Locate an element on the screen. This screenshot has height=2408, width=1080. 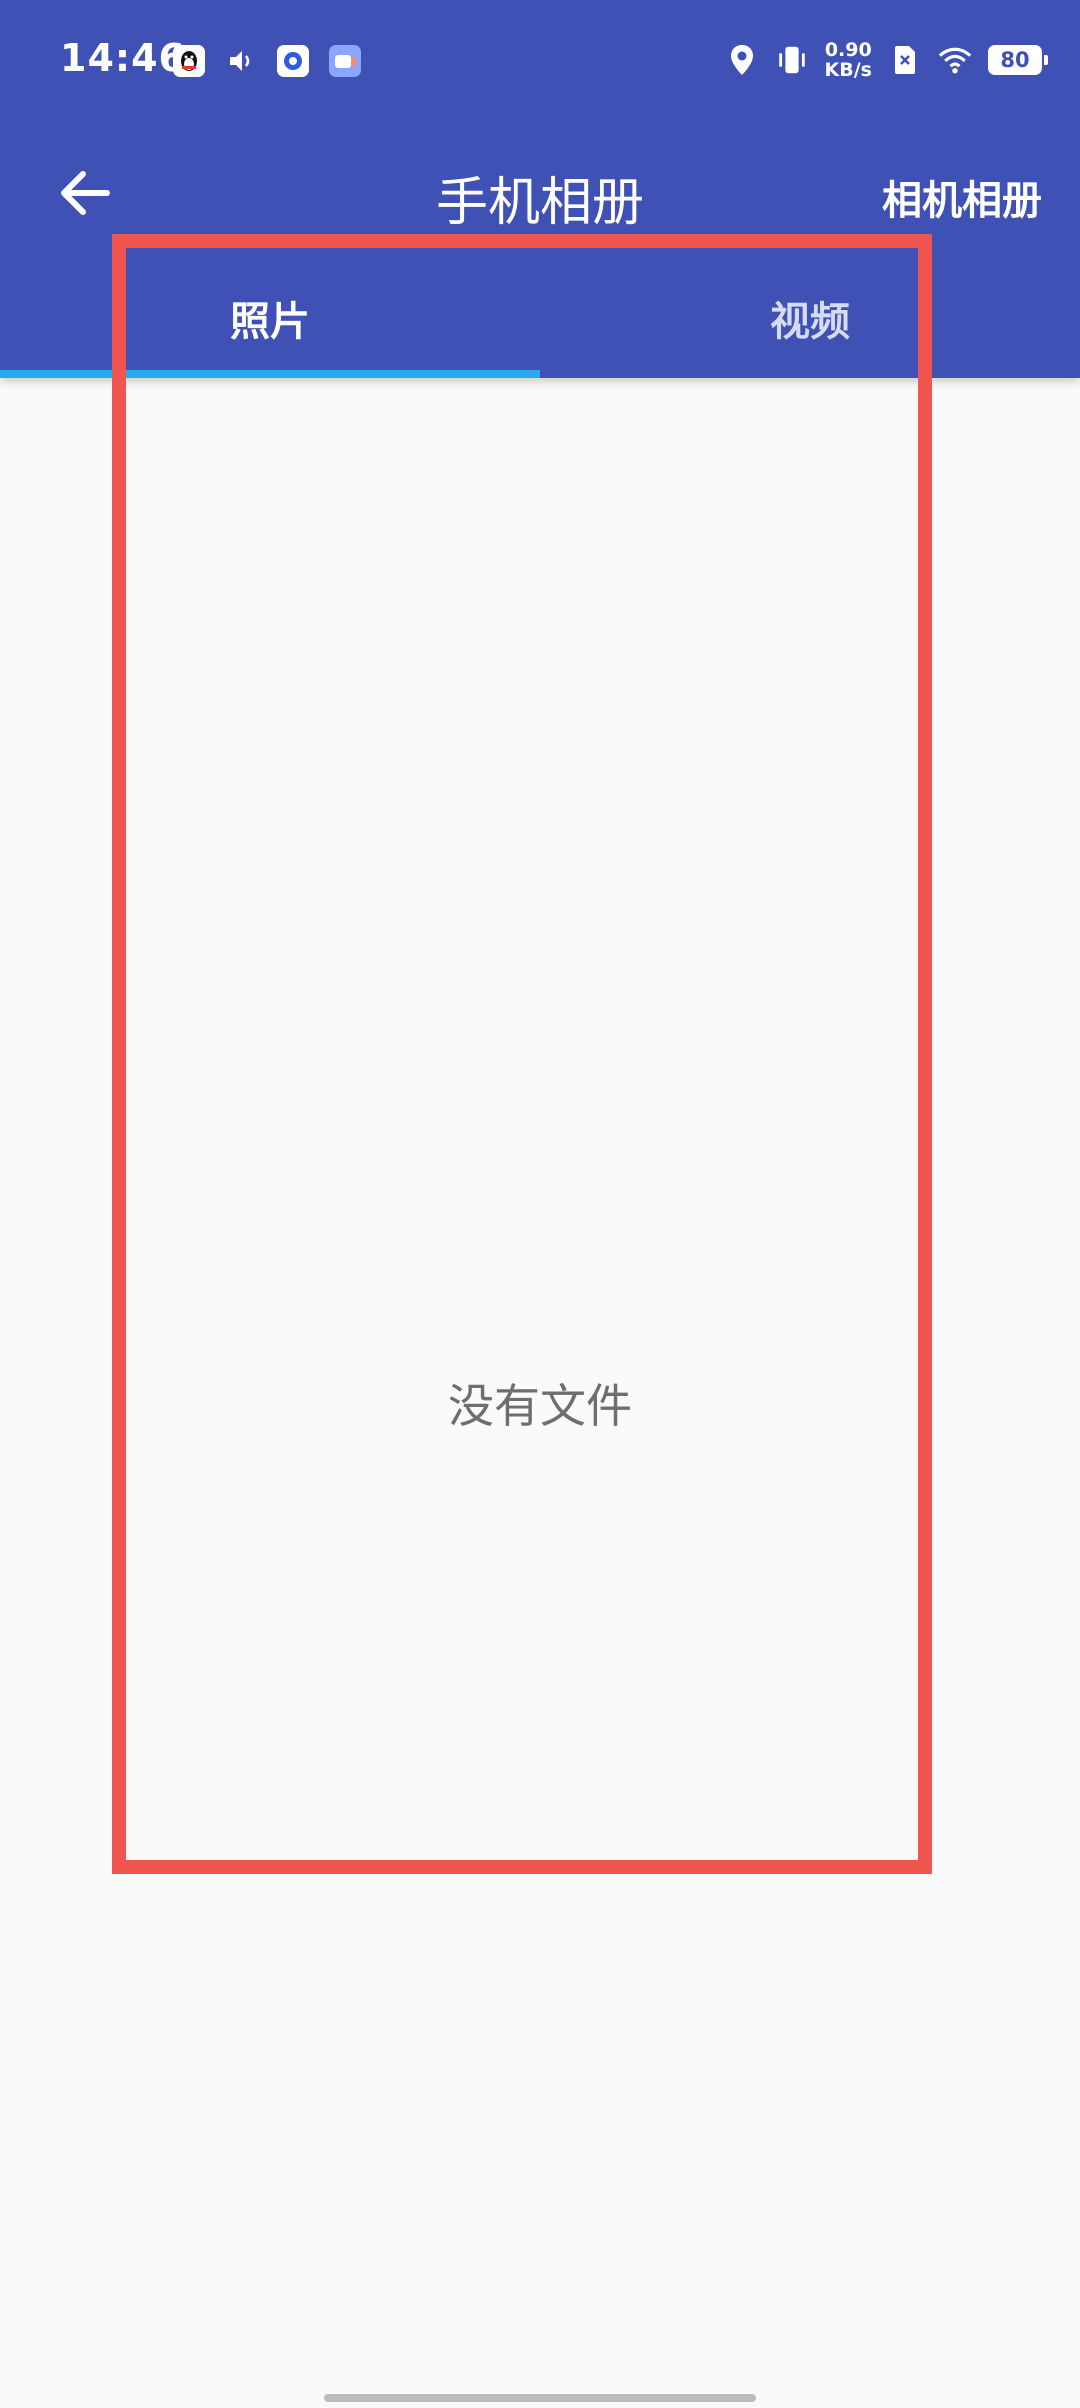
toolbar: 手机相册 相机相册 is located at coordinates (540, 194).